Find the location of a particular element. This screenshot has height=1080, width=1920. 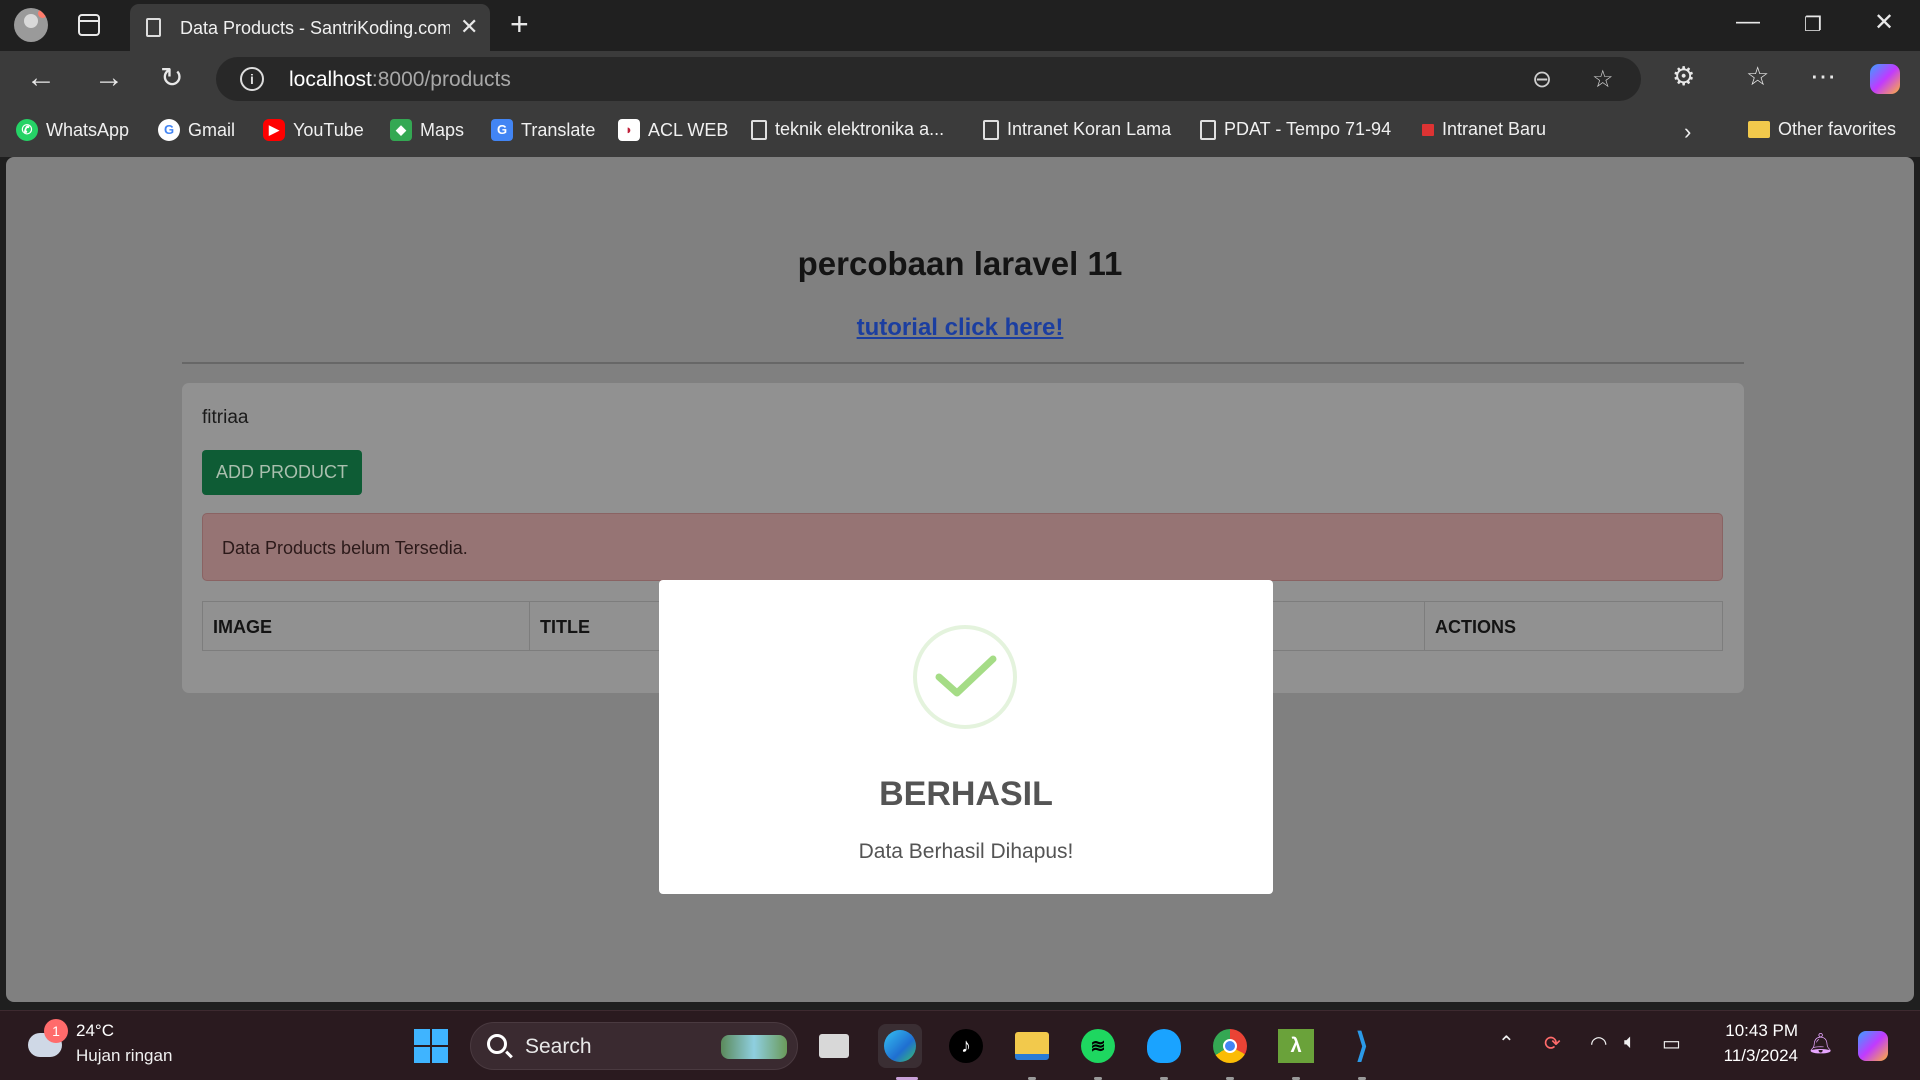

more-menu-icon: ⋯ is located at coordinates (1823, 76).